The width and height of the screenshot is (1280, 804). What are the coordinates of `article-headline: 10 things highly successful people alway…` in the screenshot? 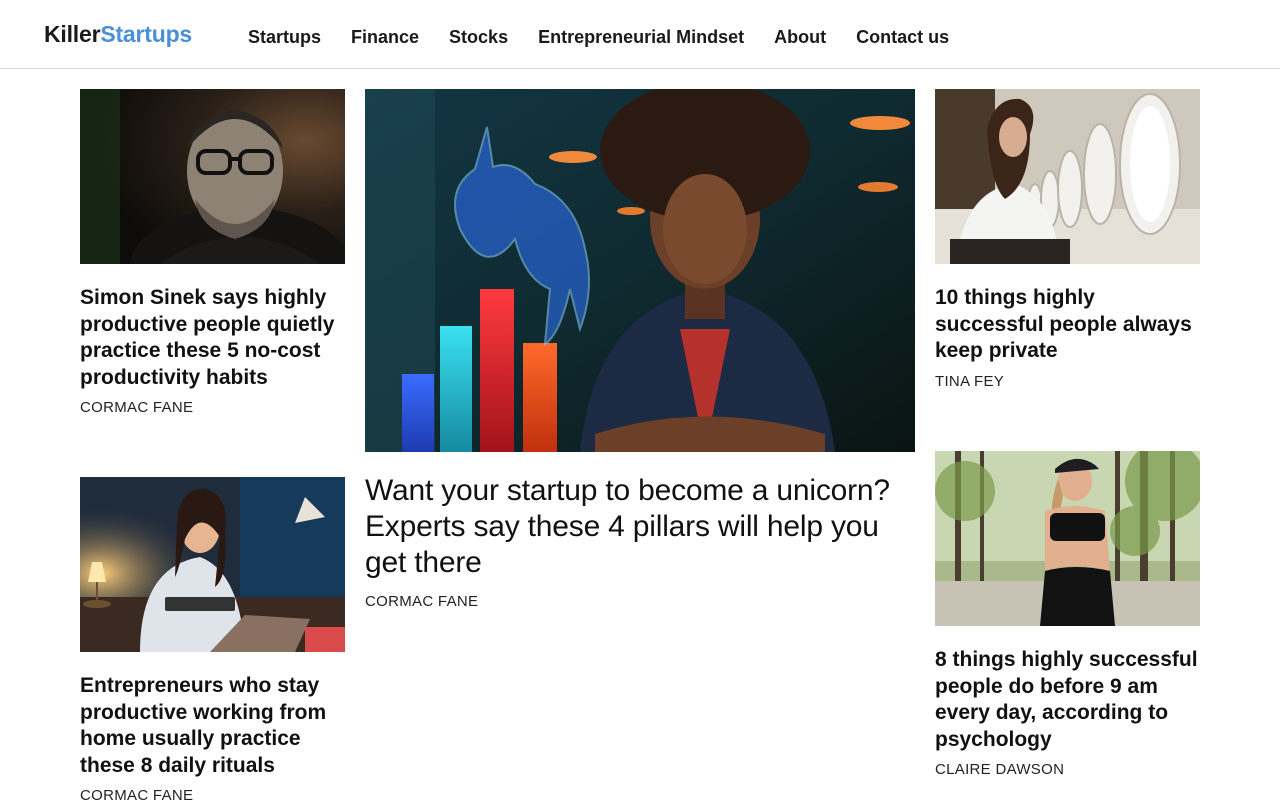 It's located at (1067, 325).